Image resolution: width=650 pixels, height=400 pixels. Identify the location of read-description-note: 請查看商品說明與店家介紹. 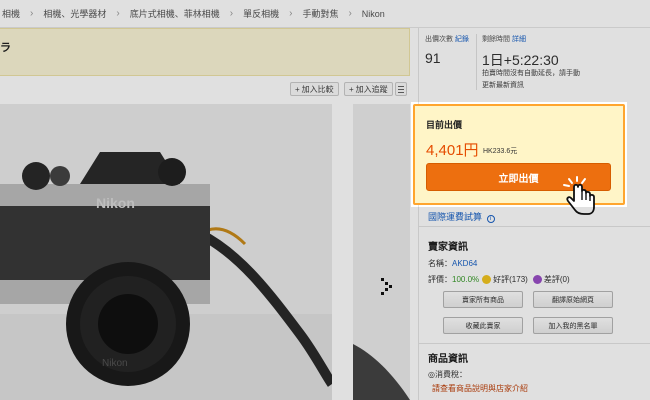
(480, 388).